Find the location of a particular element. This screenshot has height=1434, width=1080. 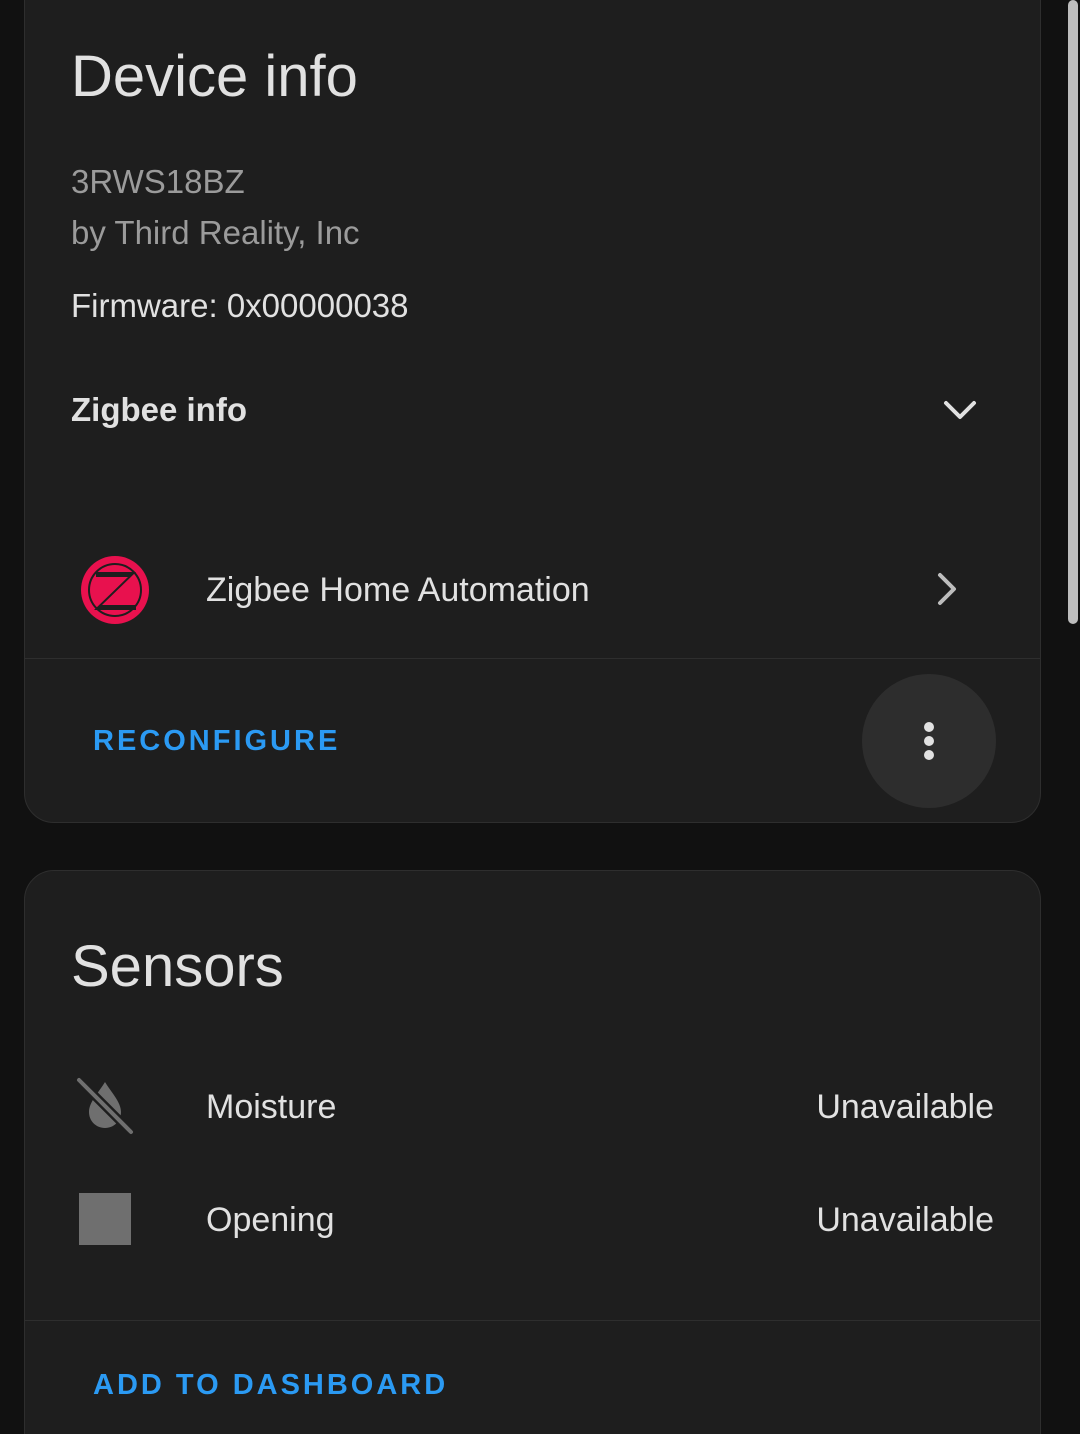

zigbee-logo-icon is located at coordinates (115, 590).